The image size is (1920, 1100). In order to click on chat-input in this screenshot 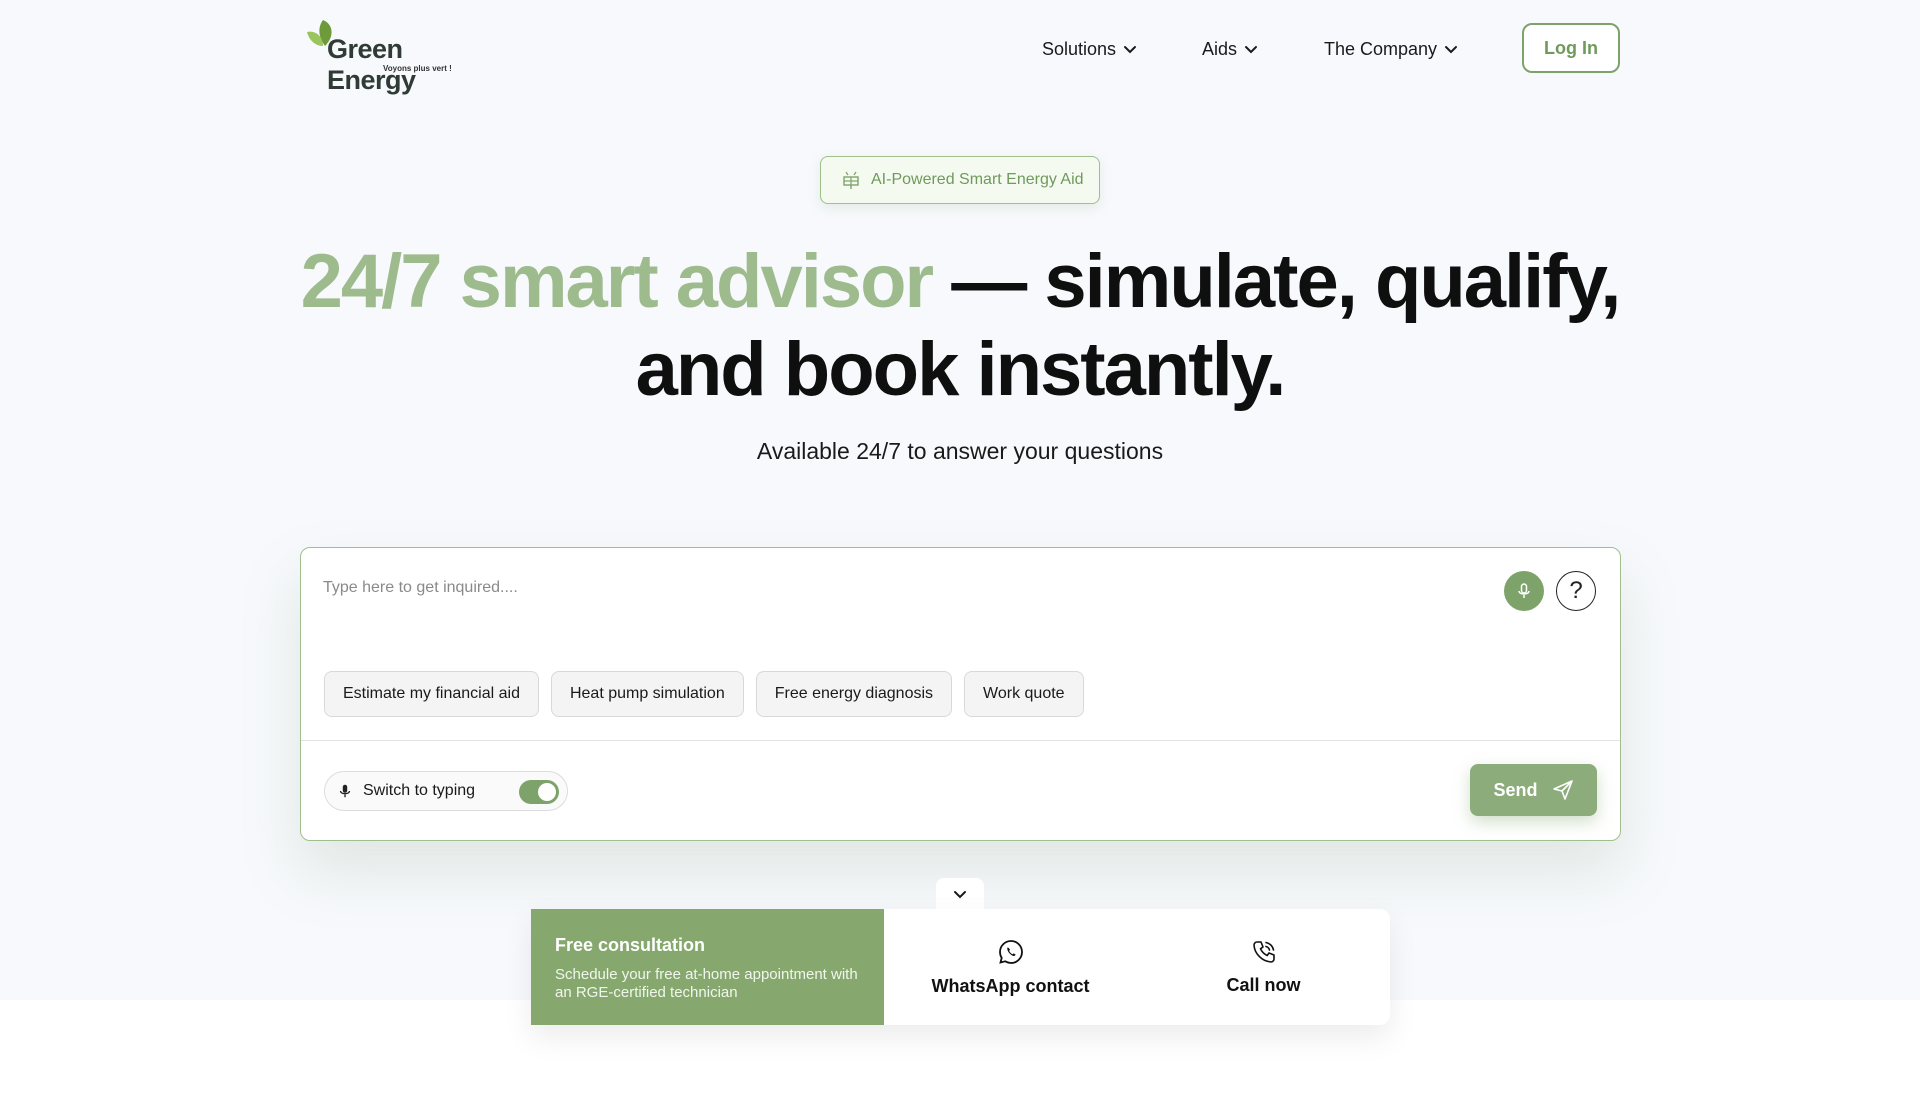, I will do `click(898, 588)`.